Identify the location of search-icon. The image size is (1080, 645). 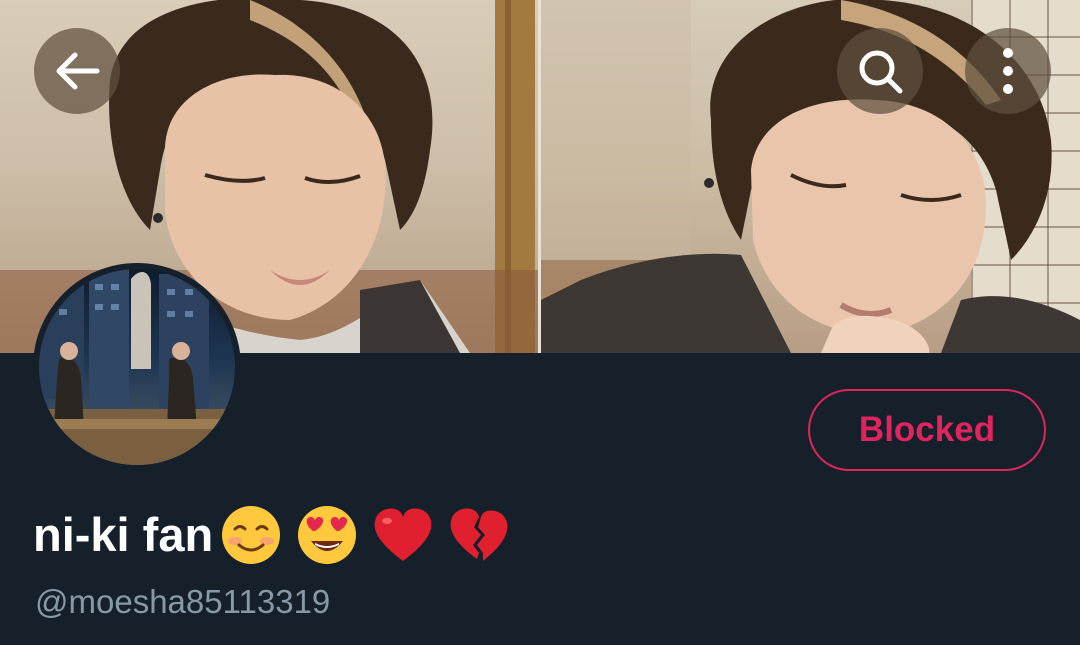
(881, 72).